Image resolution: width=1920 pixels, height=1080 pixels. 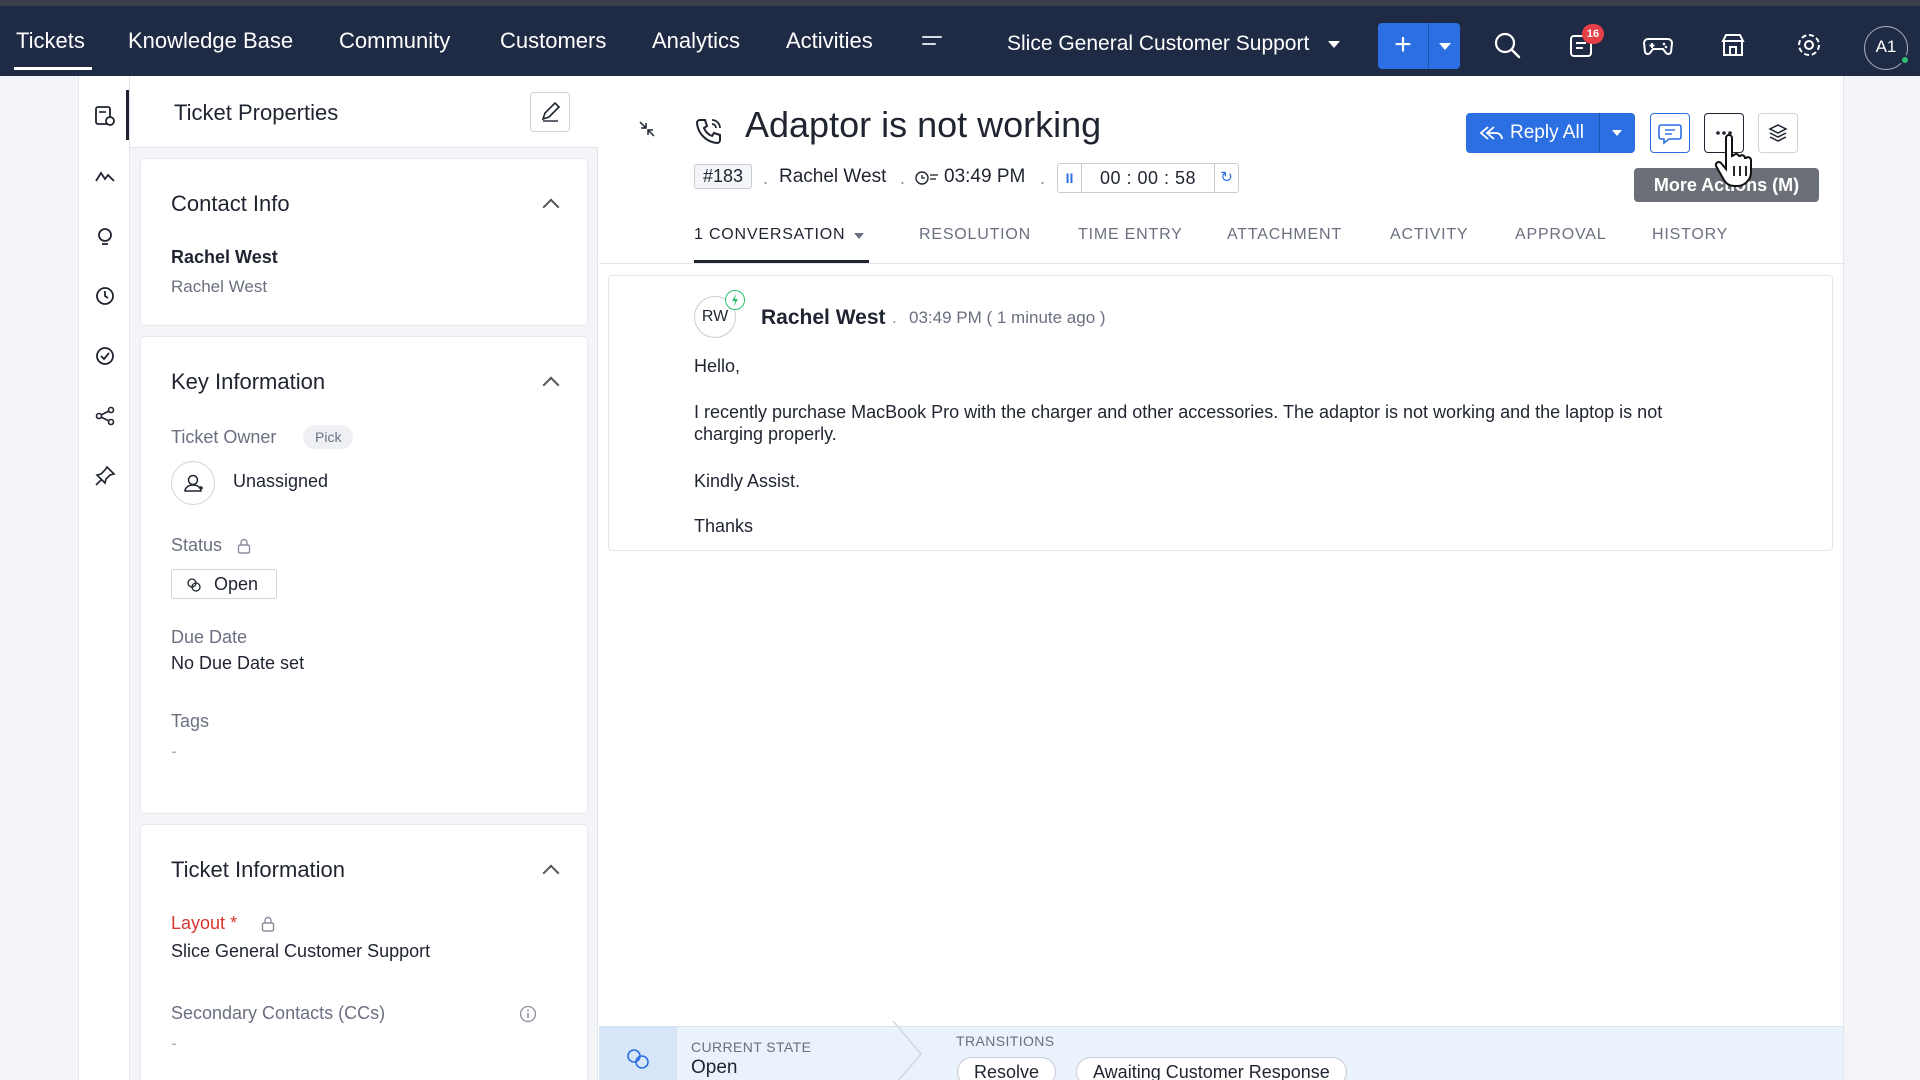 I want to click on ticket-owner-label: Ticket Owner, so click(x=224, y=437).